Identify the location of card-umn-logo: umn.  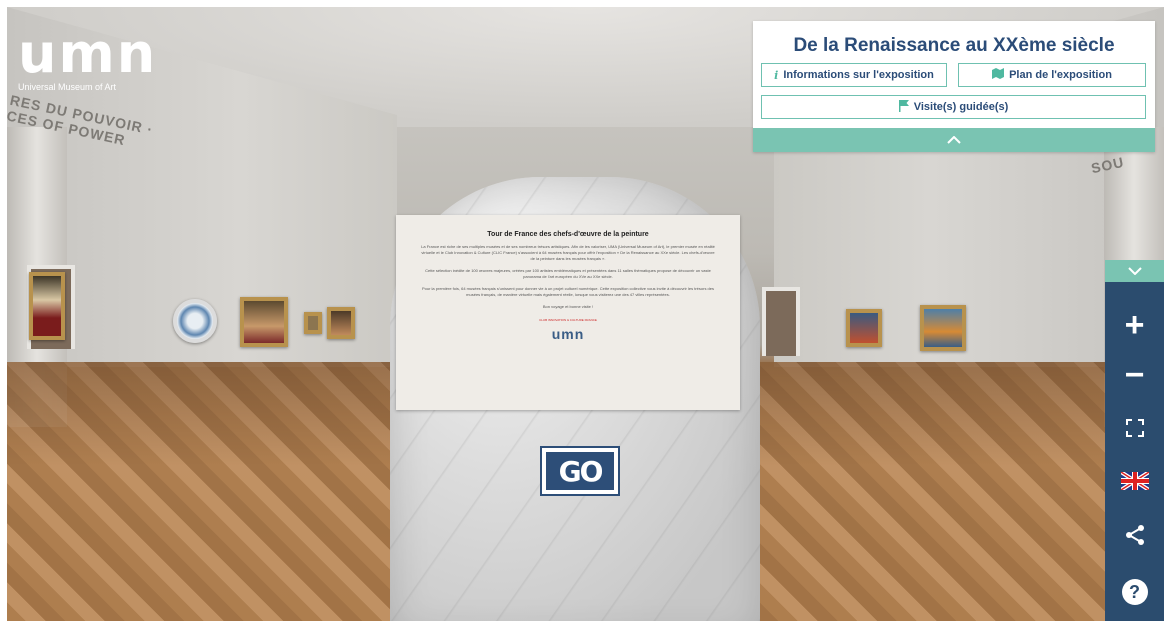
(568, 334).